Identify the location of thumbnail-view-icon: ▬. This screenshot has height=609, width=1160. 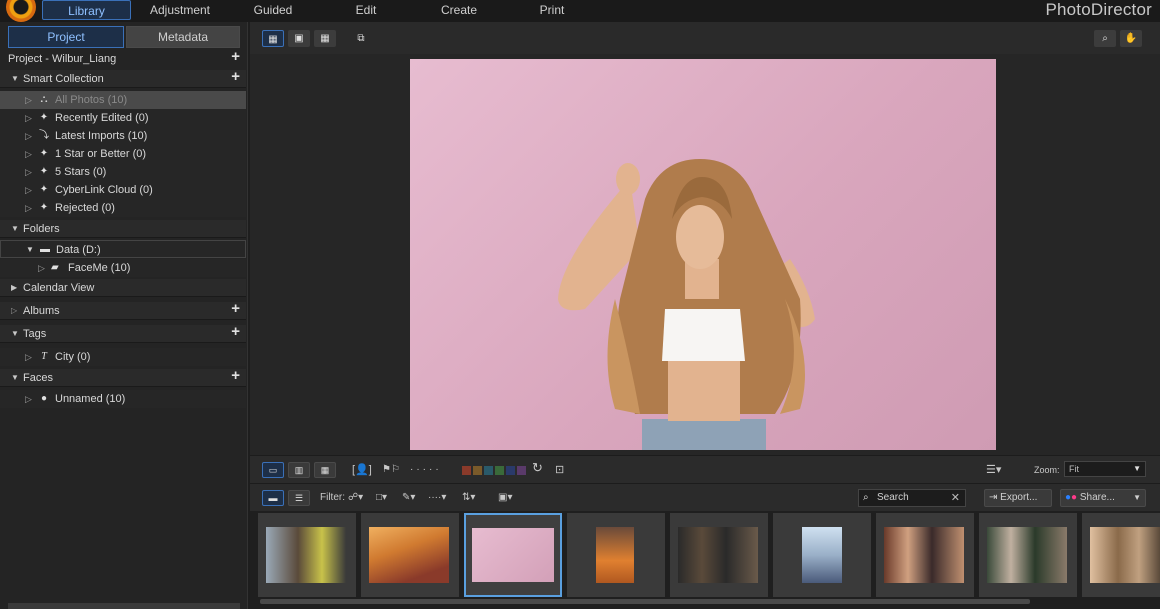
(273, 498).